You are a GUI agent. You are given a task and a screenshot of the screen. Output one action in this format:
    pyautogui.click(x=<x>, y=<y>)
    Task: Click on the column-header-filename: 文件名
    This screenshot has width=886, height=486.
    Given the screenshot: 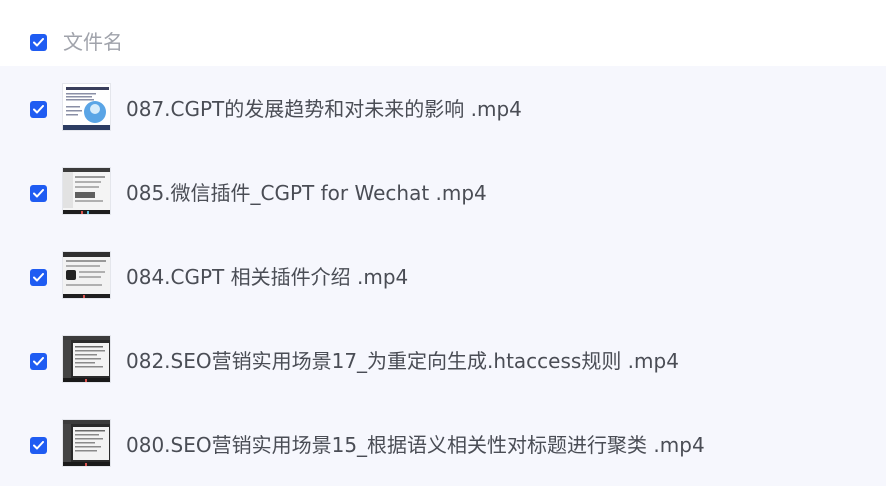 What is the action you would take?
    pyautogui.click(x=93, y=42)
    